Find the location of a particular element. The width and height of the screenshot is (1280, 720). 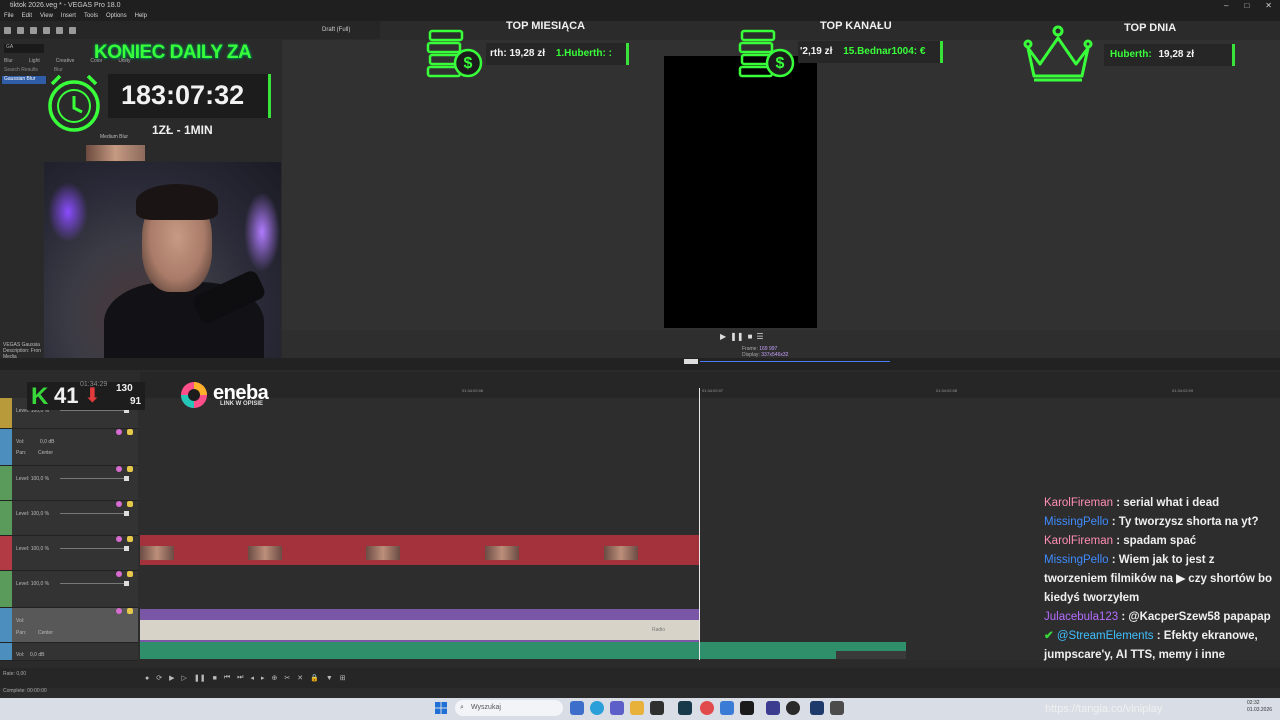

loop-region is located at coordinates (795, 361).